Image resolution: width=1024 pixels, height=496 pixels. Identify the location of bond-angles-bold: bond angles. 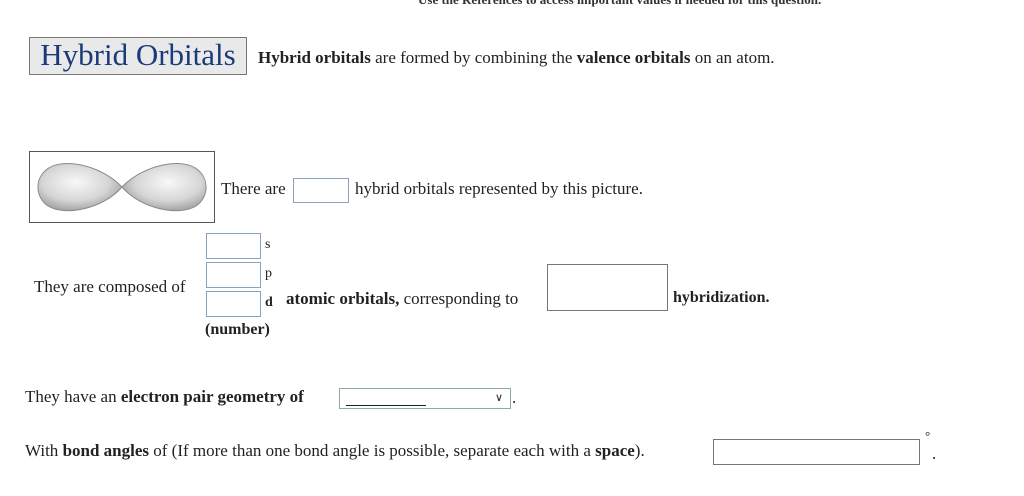
(106, 450).